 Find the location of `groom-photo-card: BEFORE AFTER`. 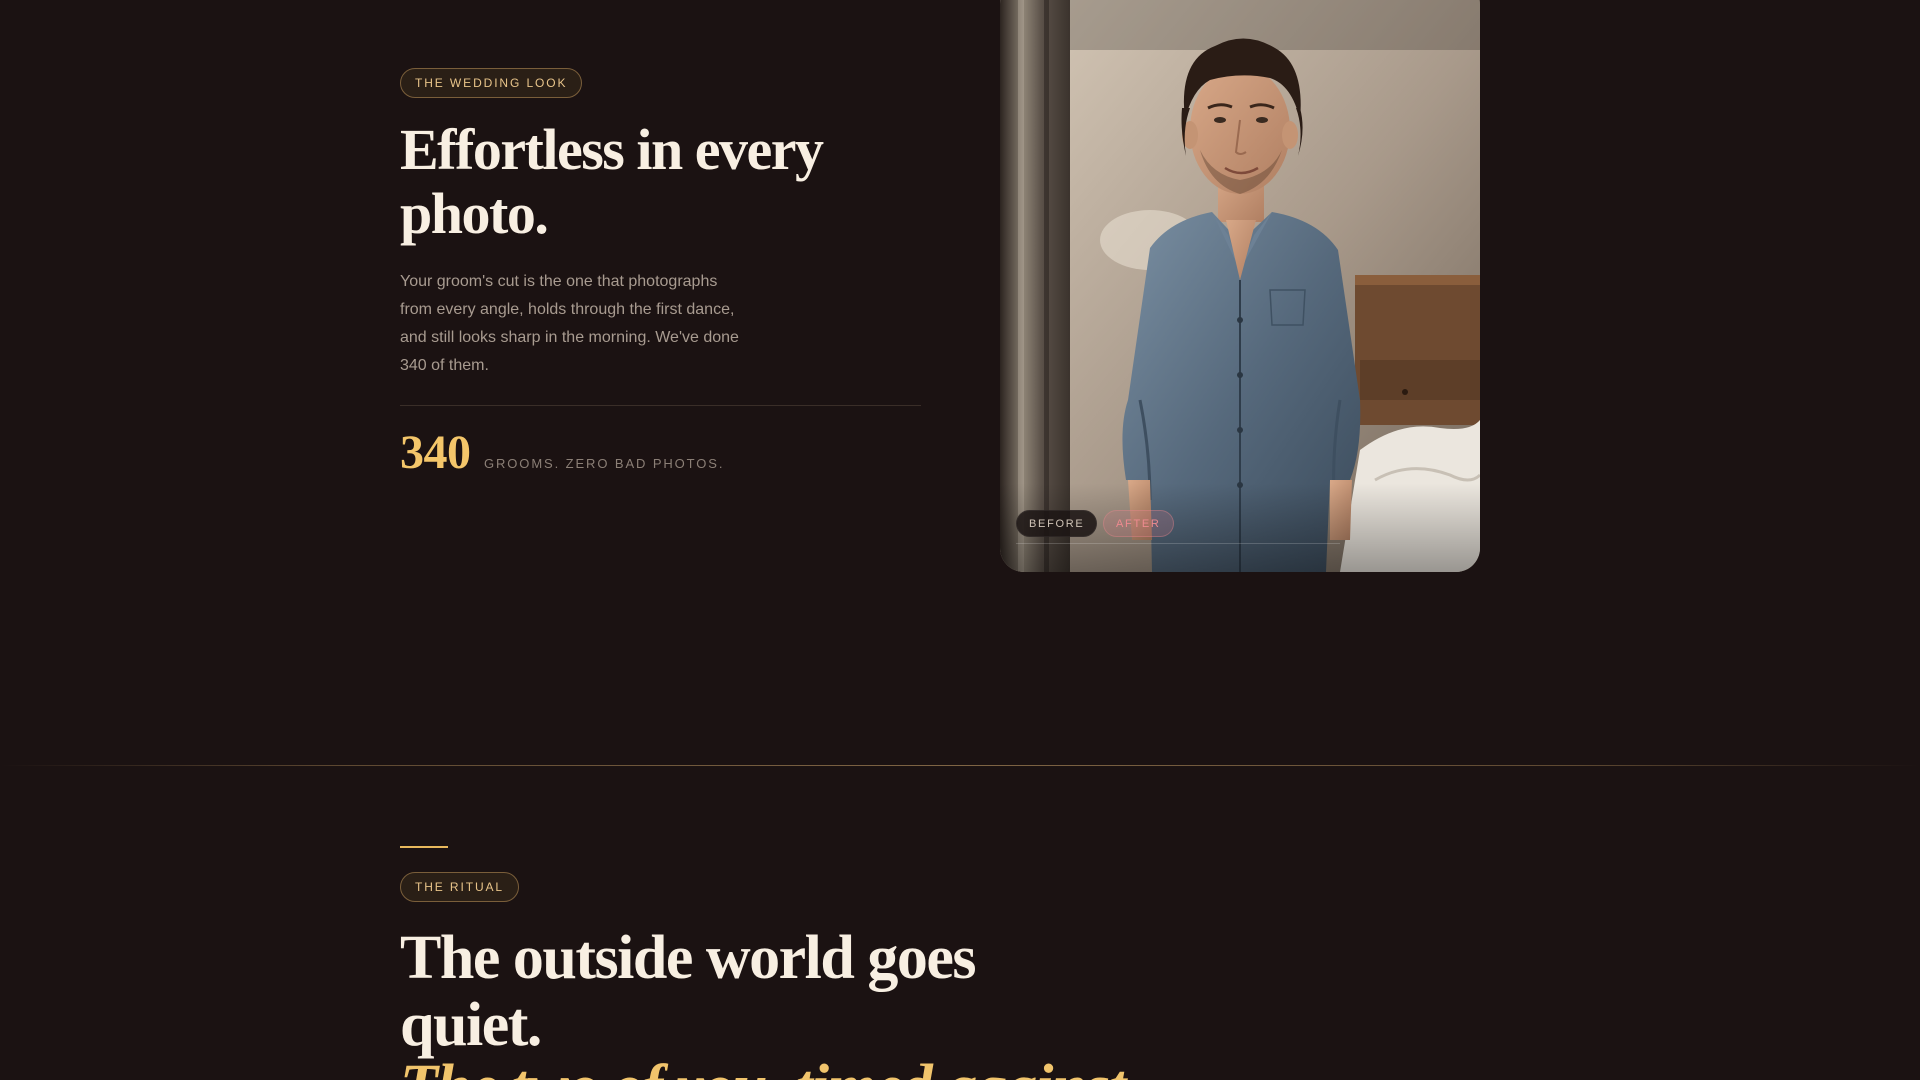

groom-photo-card: BEFORE AFTER is located at coordinates (1240, 286).